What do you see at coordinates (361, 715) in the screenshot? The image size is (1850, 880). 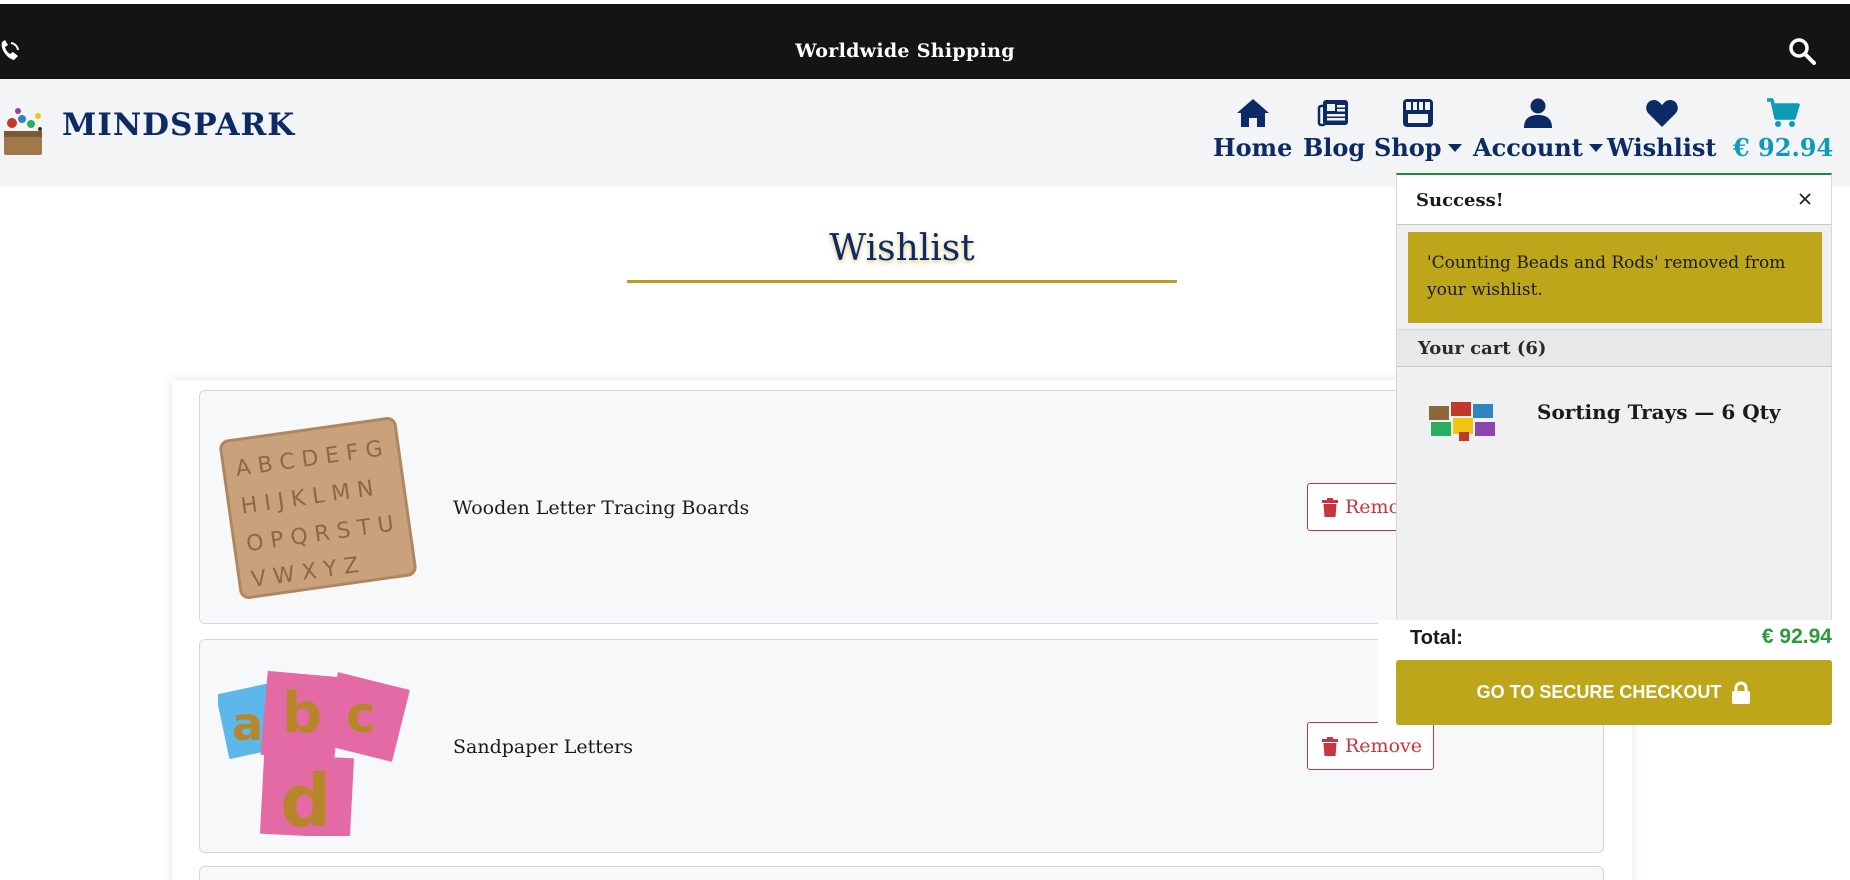 I see `svg-text: c` at bounding box center [361, 715].